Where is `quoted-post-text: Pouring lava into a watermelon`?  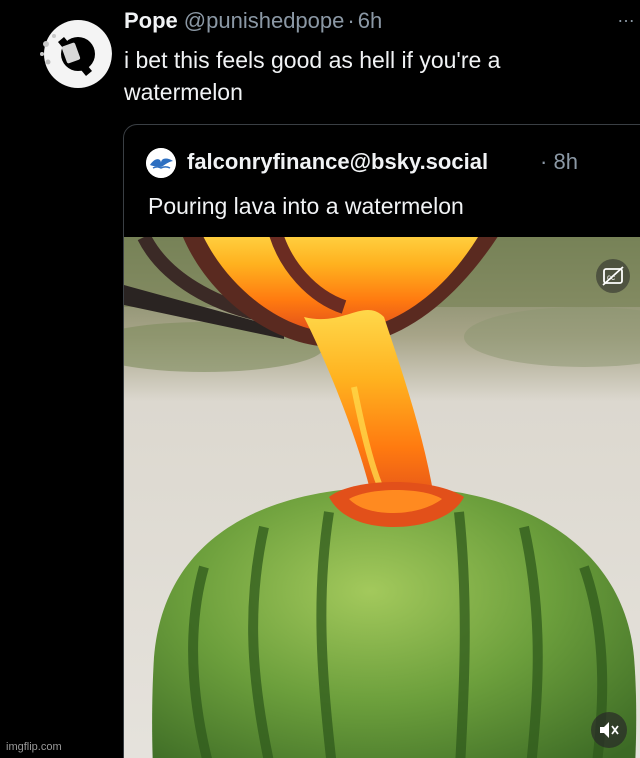 quoted-post-text: Pouring lava into a watermelon is located at coordinates (306, 206).